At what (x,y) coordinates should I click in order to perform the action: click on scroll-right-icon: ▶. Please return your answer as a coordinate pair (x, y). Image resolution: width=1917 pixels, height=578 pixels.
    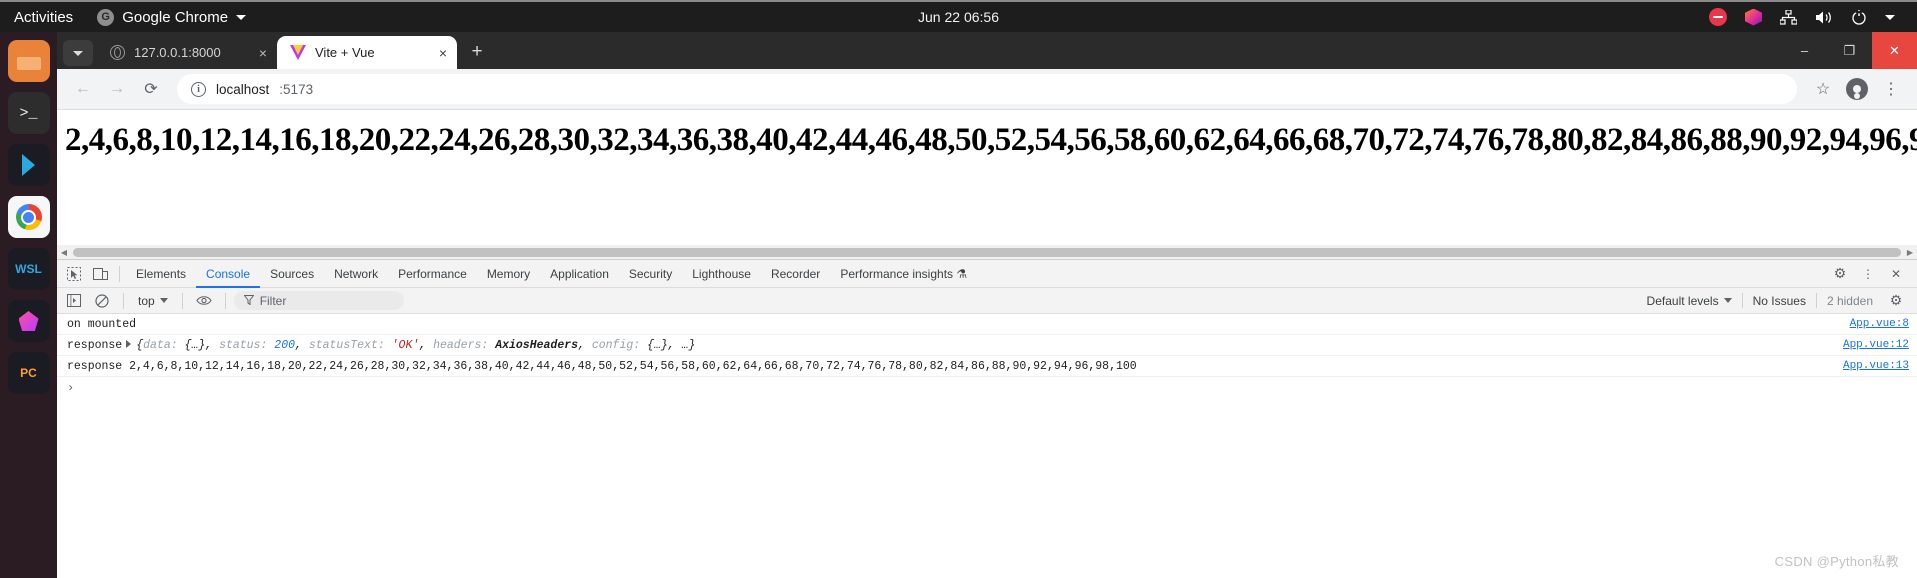
    Looking at the image, I should click on (1910, 252).